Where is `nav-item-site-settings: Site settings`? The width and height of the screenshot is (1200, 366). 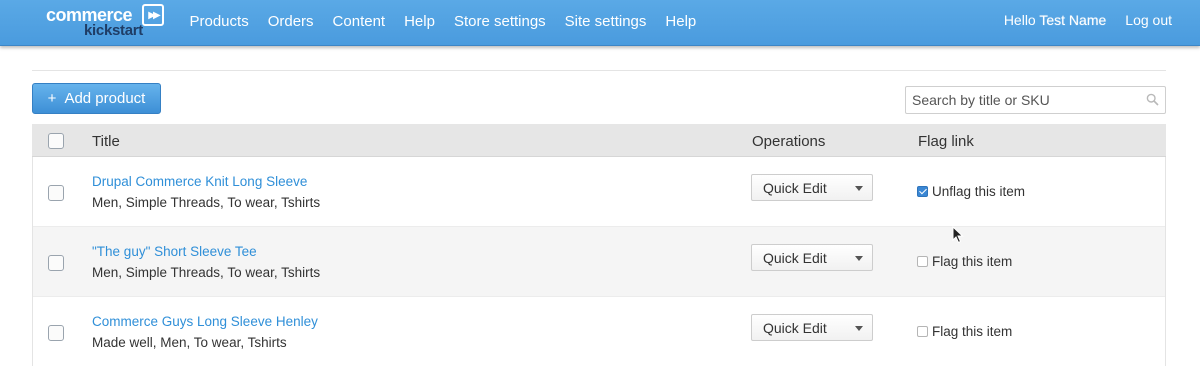 nav-item-site-settings: Site settings is located at coordinates (605, 21).